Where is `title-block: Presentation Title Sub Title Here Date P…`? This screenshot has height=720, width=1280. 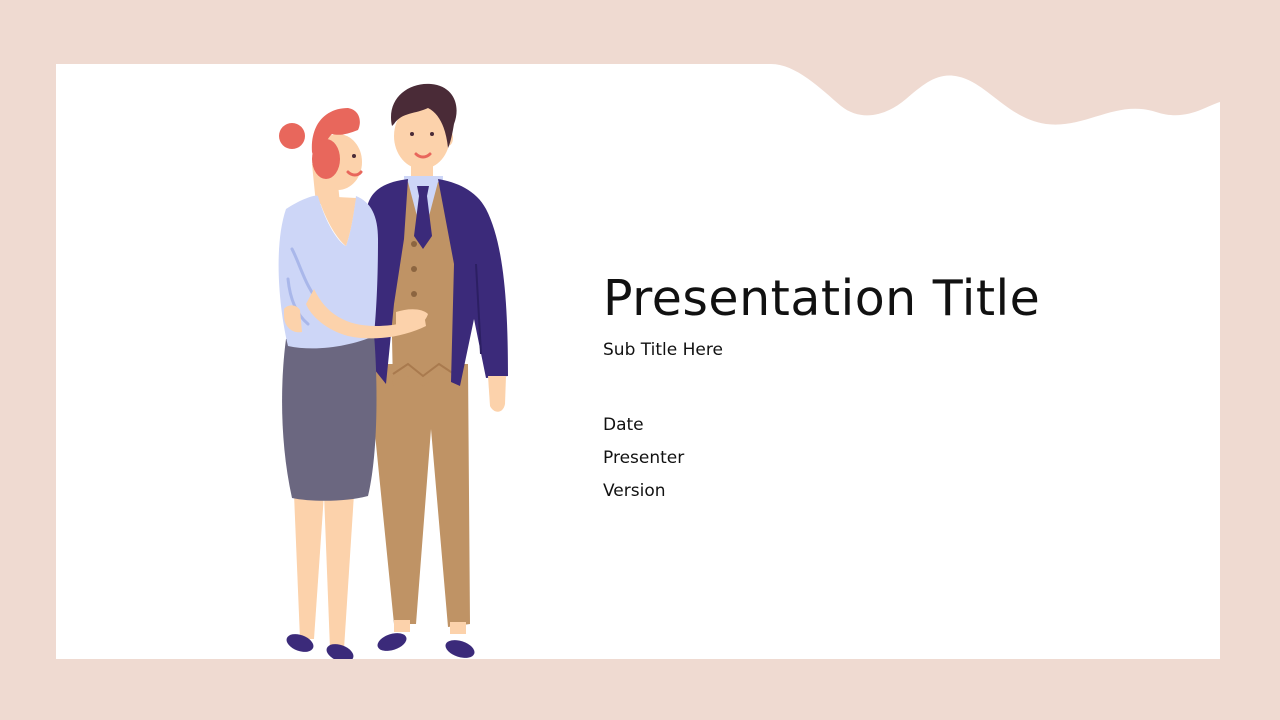 title-block: Presentation Title Sub Title Here Date P… is located at coordinates (883, 388).